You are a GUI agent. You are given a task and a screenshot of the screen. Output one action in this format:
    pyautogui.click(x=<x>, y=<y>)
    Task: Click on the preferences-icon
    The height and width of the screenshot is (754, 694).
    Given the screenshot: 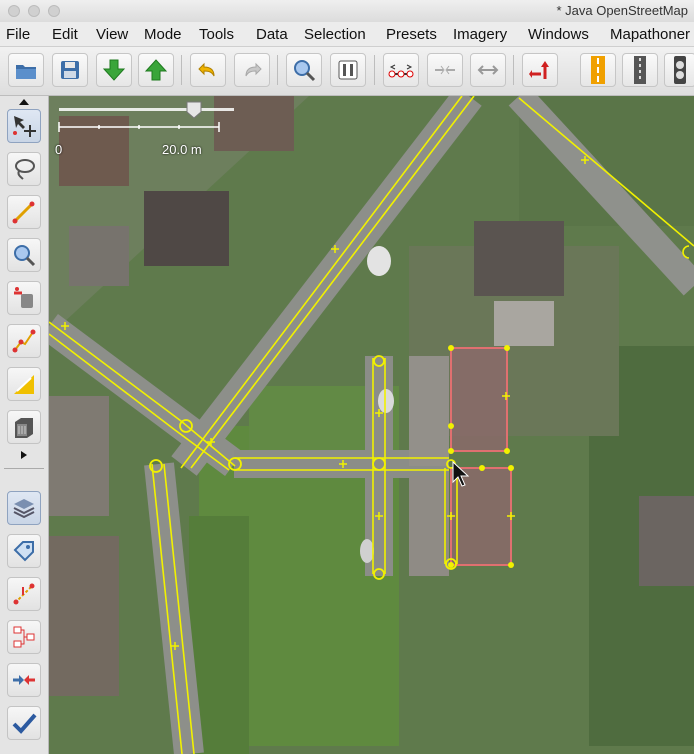 What is the action you would take?
    pyautogui.click(x=348, y=70)
    